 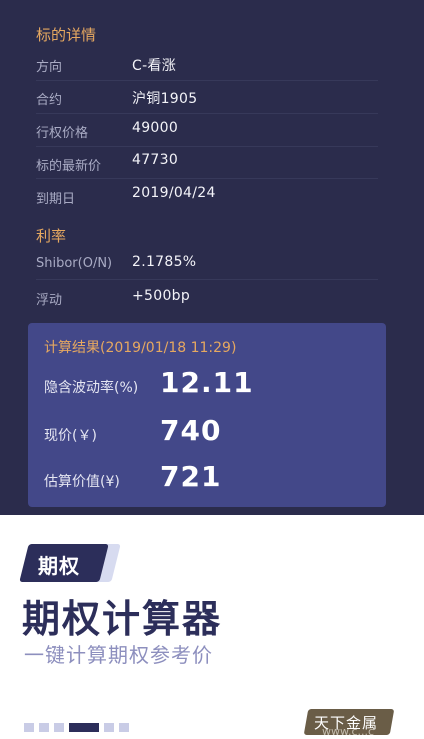 What do you see at coordinates (56, 199) in the screenshot?
I see `expiry-label: 到期日` at bounding box center [56, 199].